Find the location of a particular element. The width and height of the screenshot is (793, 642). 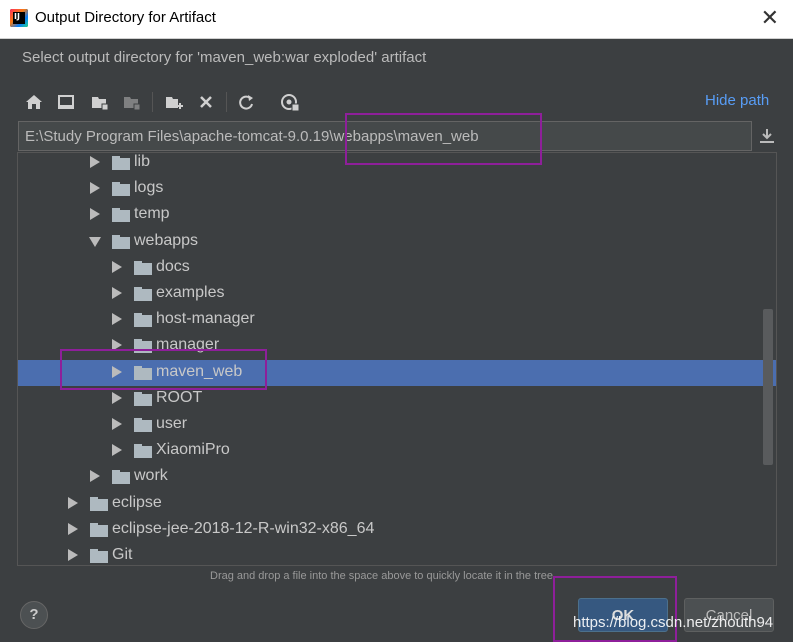

tree-row: logs is located at coordinates (397, 189).